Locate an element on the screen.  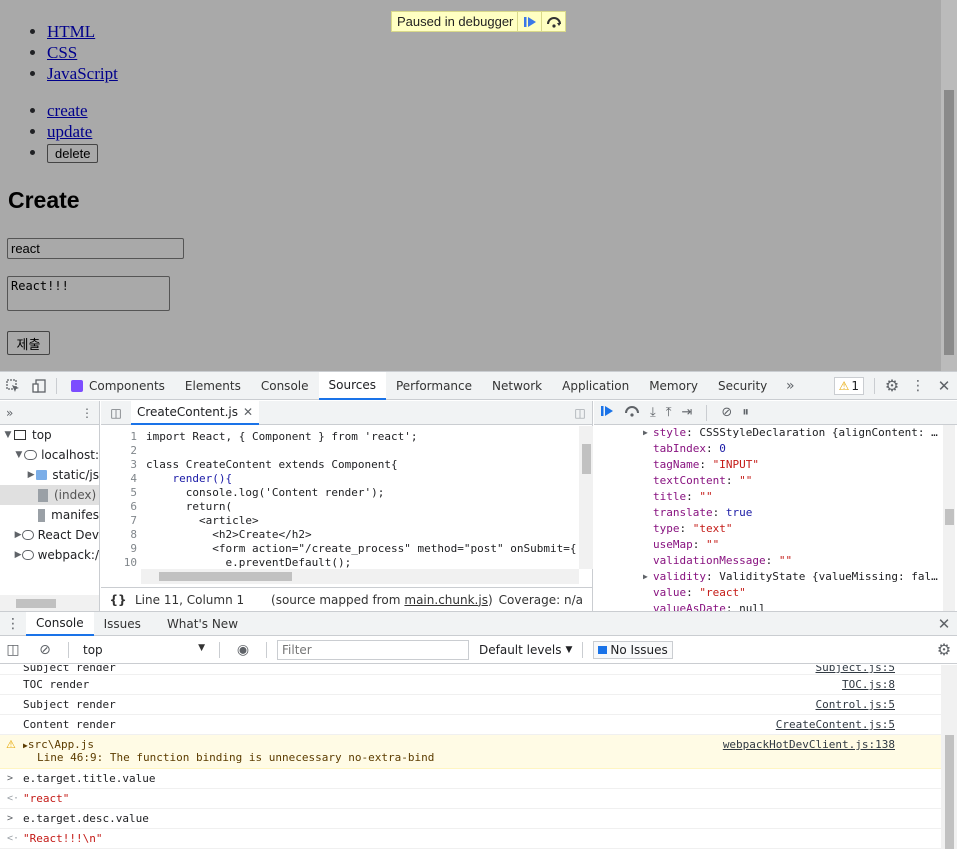
kebab-menu-icon: ⋮ is located at coordinates (918, 386).